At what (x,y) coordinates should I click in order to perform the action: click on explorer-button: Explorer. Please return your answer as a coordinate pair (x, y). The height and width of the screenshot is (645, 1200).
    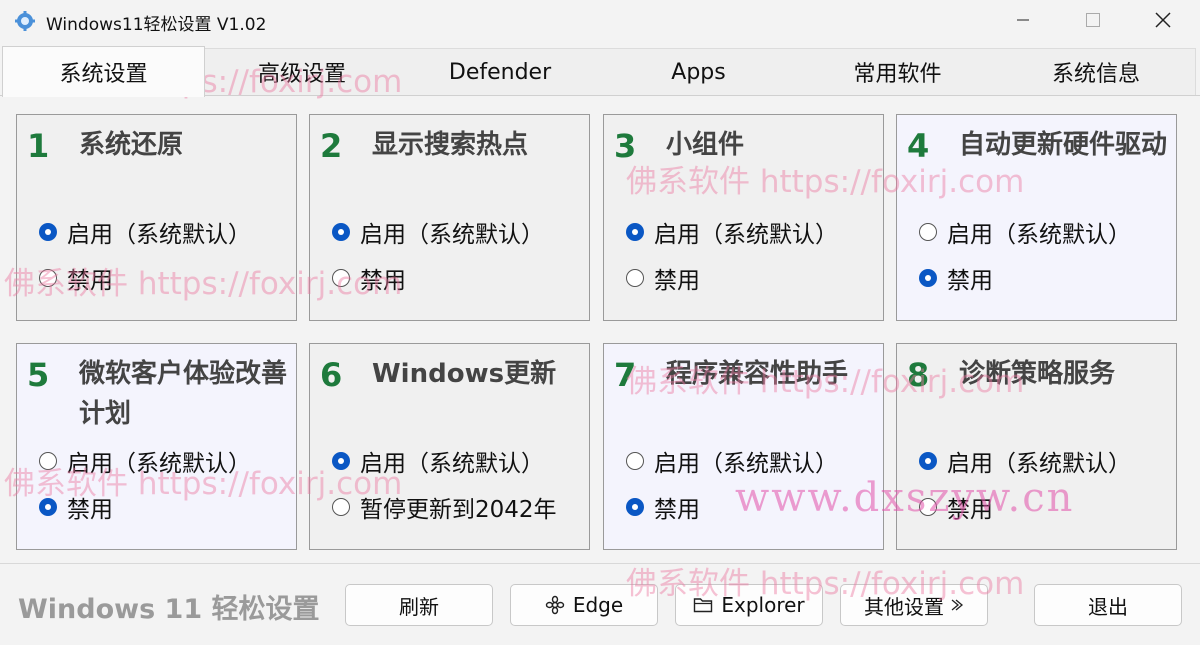
    Looking at the image, I should click on (749, 605).